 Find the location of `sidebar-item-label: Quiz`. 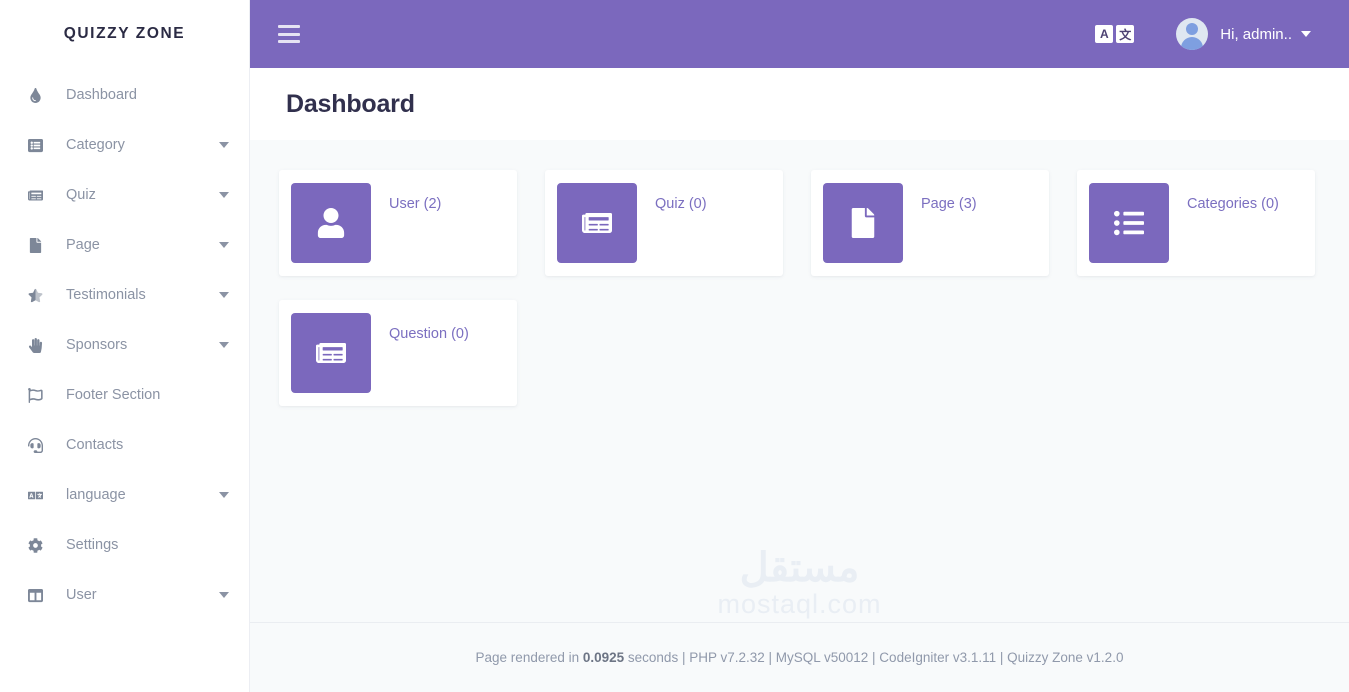

sidebar-item-label: Quiz is located at coordinates (81, 194).